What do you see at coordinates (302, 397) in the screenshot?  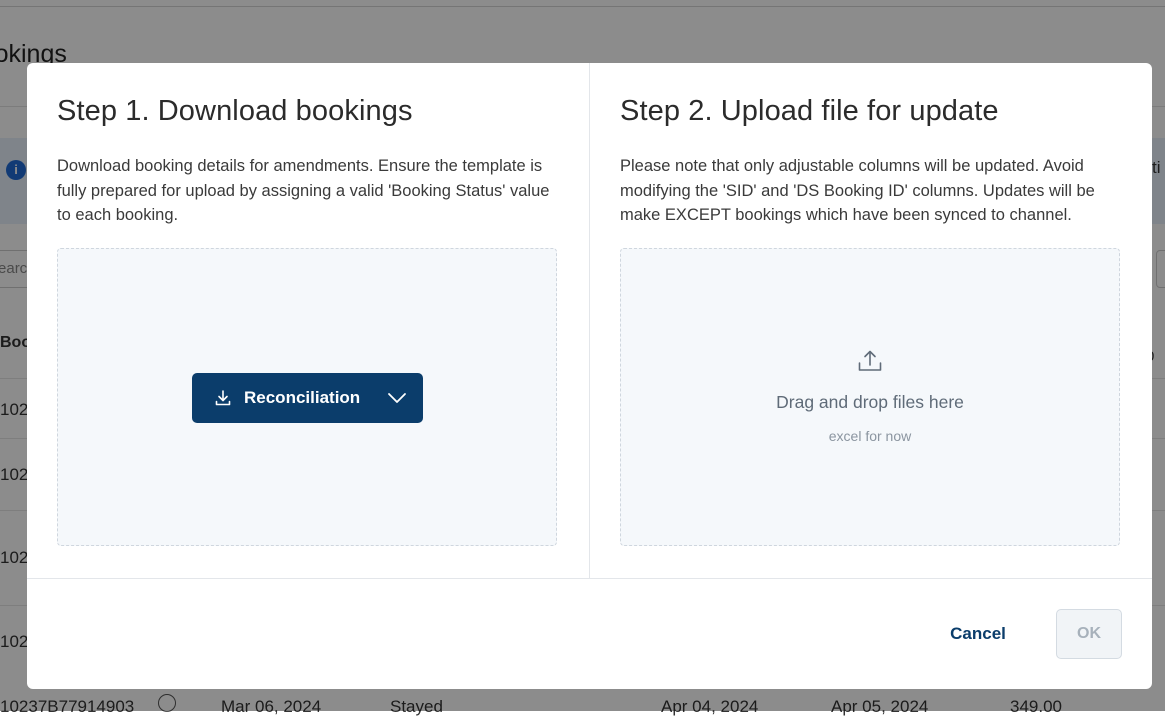 I see `reconciliation-button-label: Reconciliation` at bounding box center [302, 397].